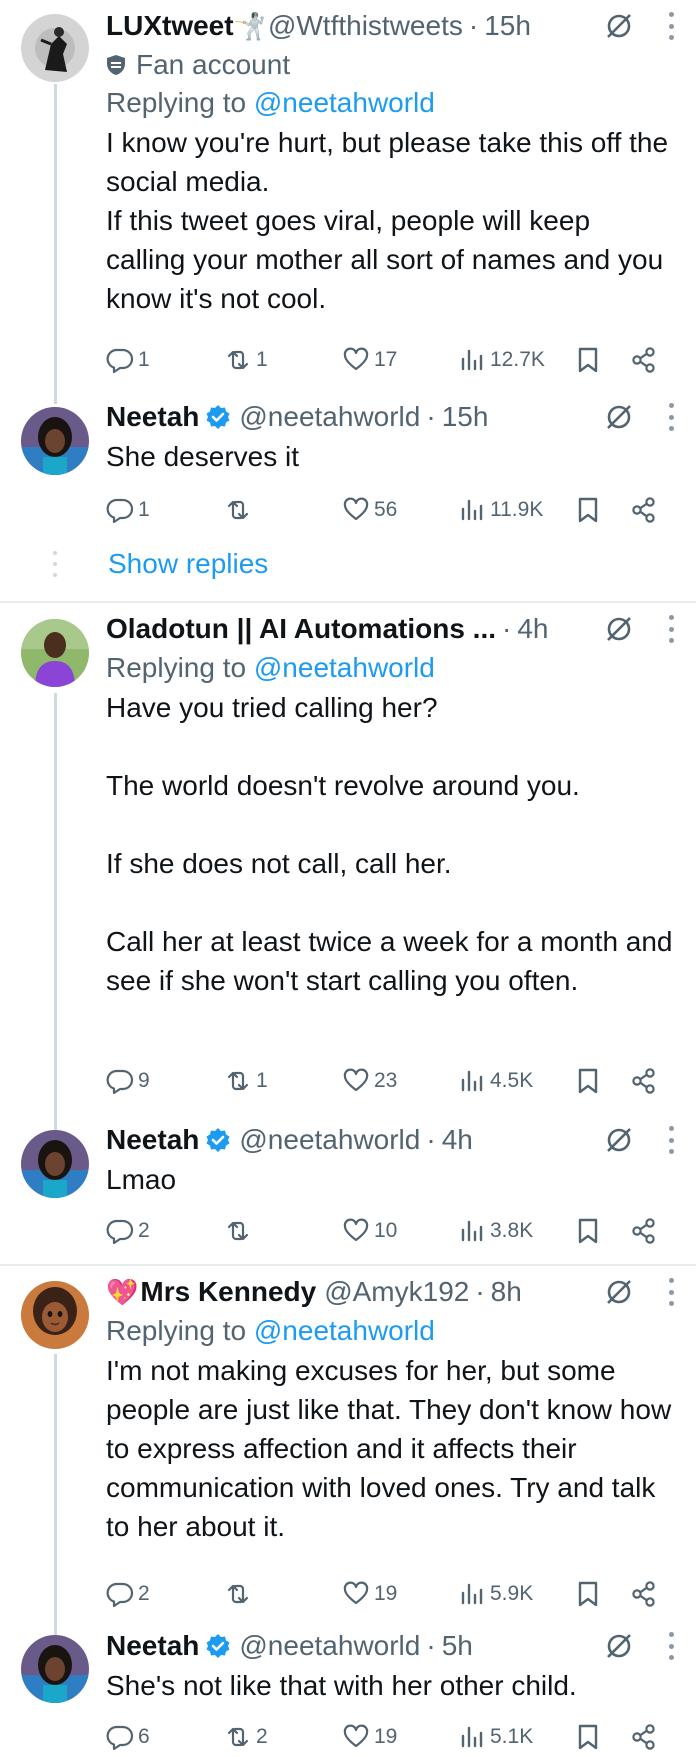 The image size is (696, 1757). What do you see at coordinates (128, 1737) in the screenshot?
I see `reply-button: 6` at bounding box center [128, 1737].